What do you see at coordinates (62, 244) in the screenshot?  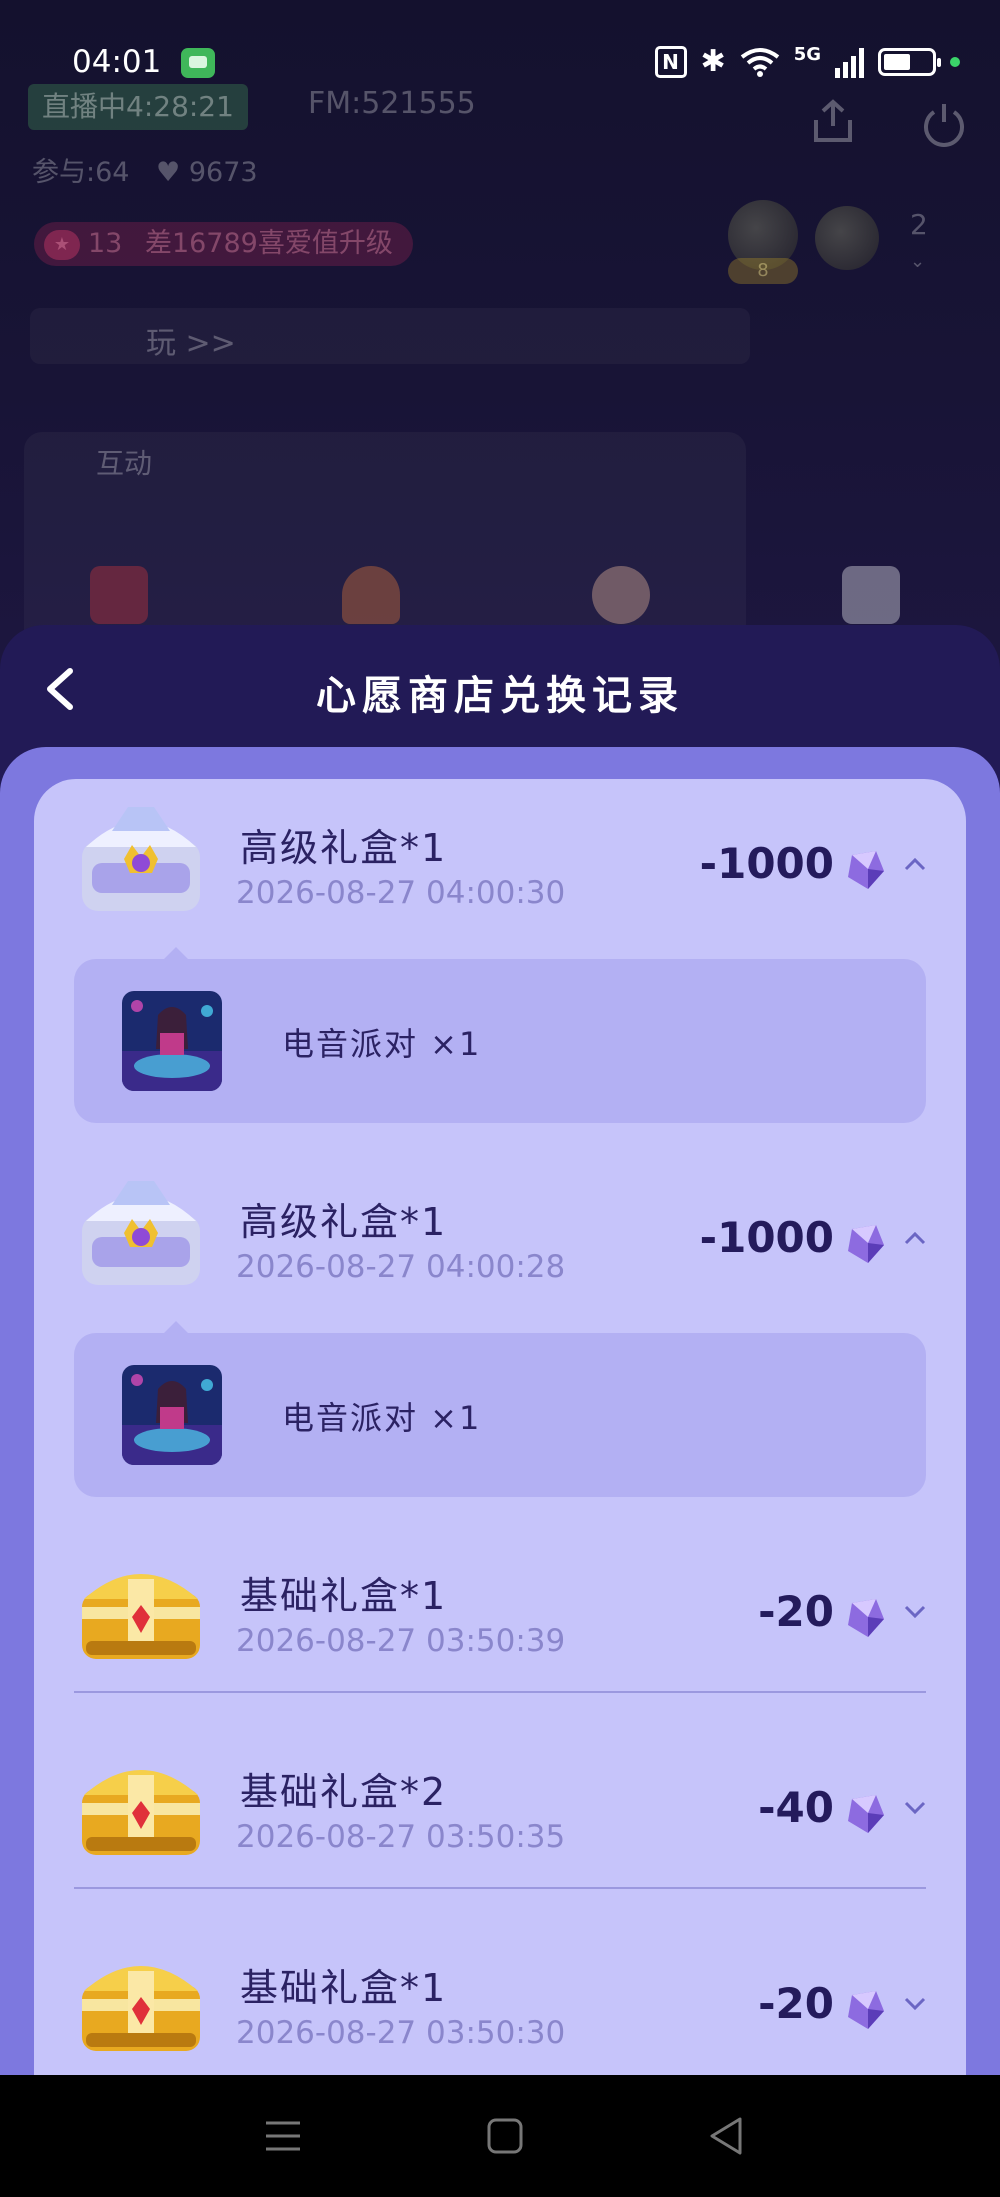 I see `star-icon: ★` at bounding box center [62, 244].